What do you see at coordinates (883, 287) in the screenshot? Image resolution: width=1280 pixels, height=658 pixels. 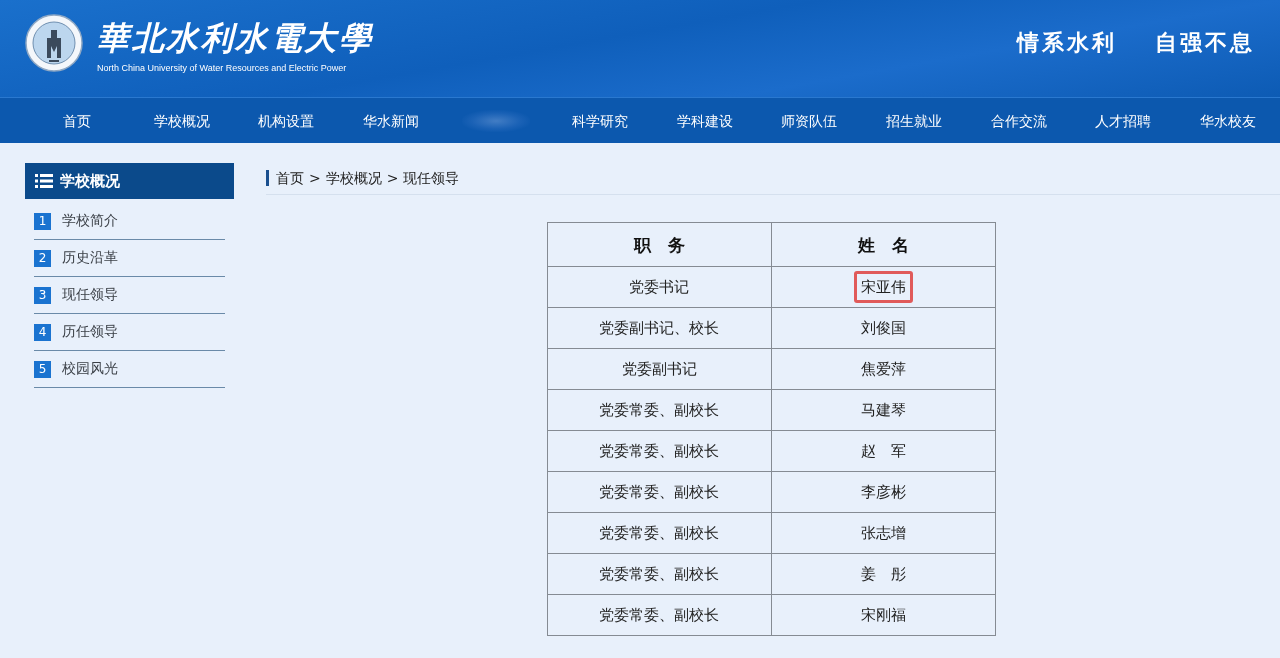 I see `person-name: 宋亚伟` at bounding box center [883, 287].